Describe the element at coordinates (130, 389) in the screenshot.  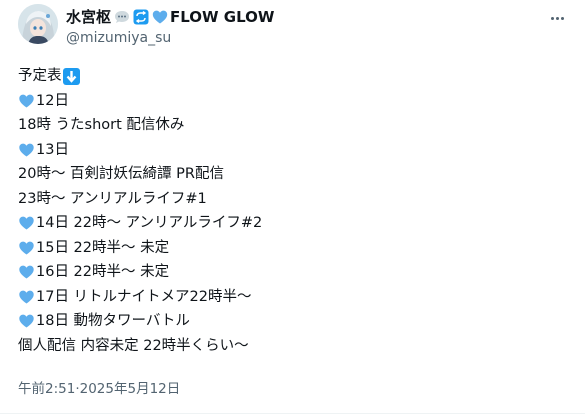
I see `timestamp-date: 2025年5月12日` at that location.